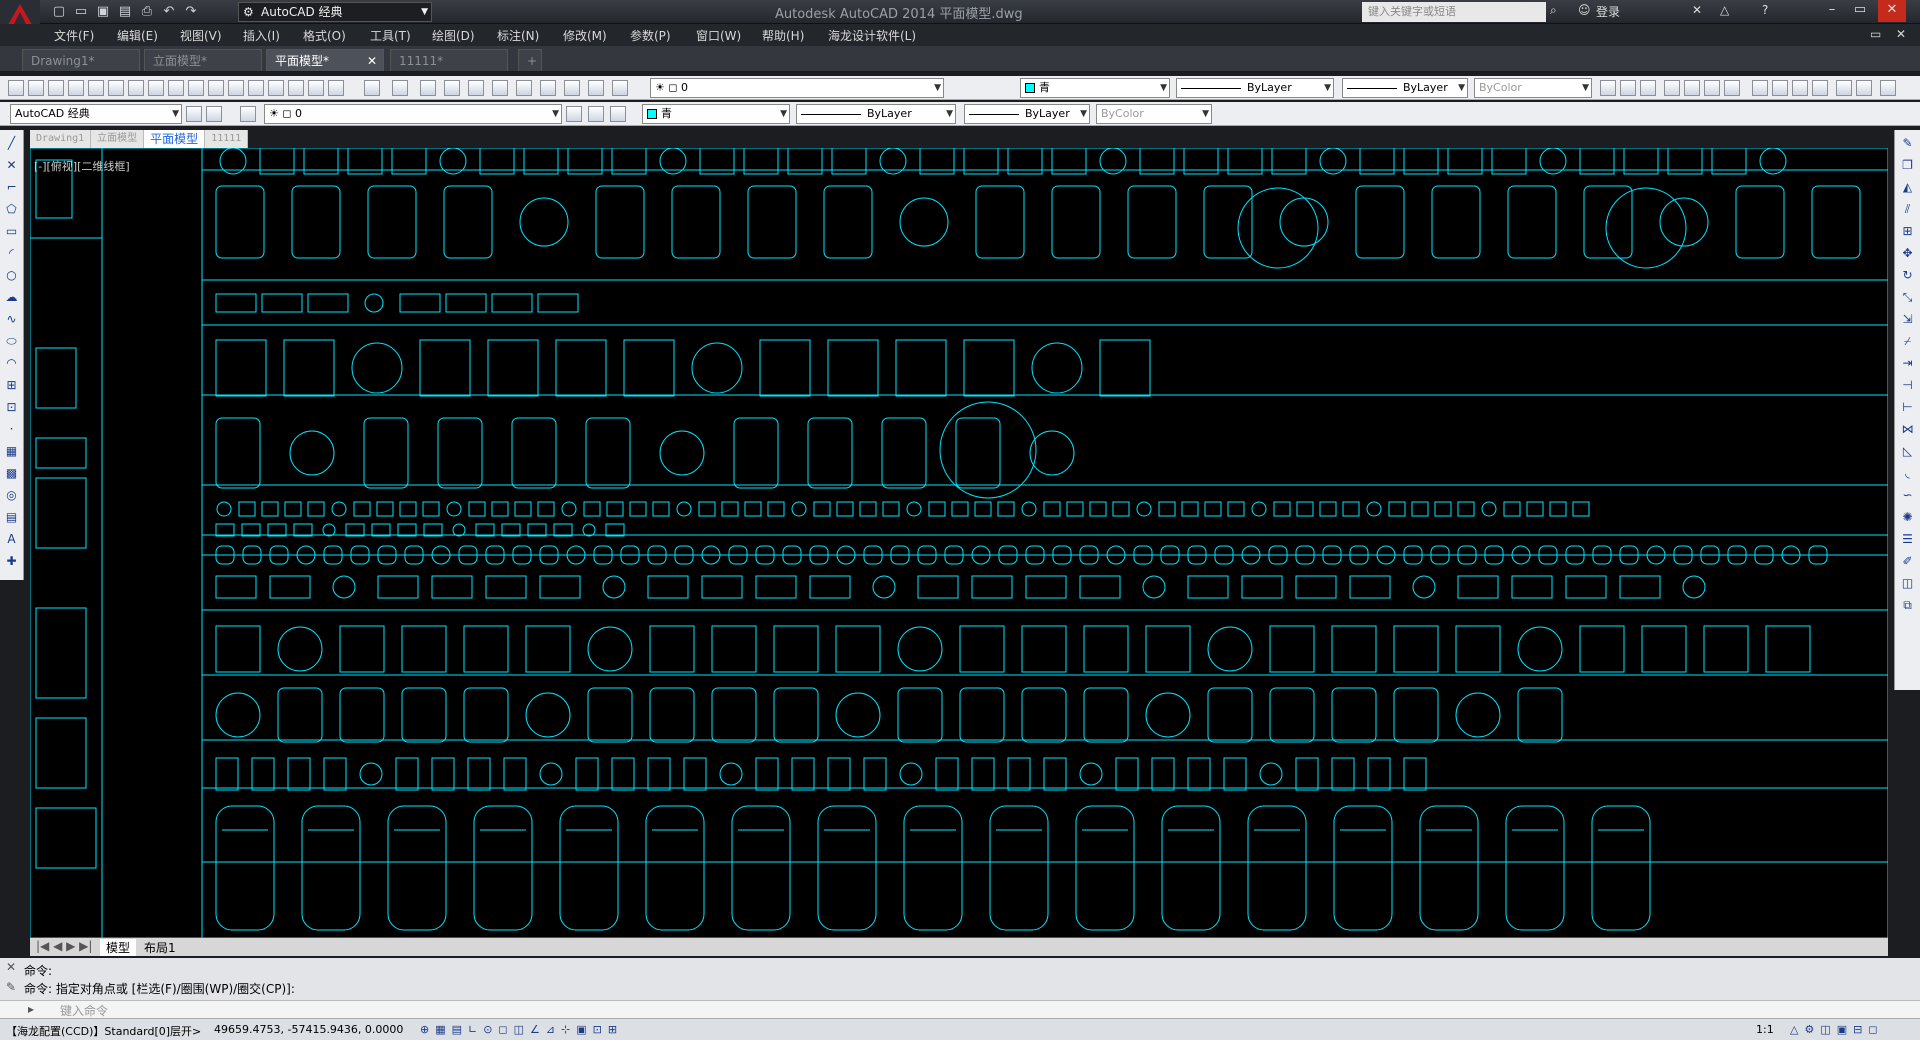 Image resolution: width=1920 pixels, height=1040 pixels. I want to click on stretch-icon: ⇲, so click(1908, 319).